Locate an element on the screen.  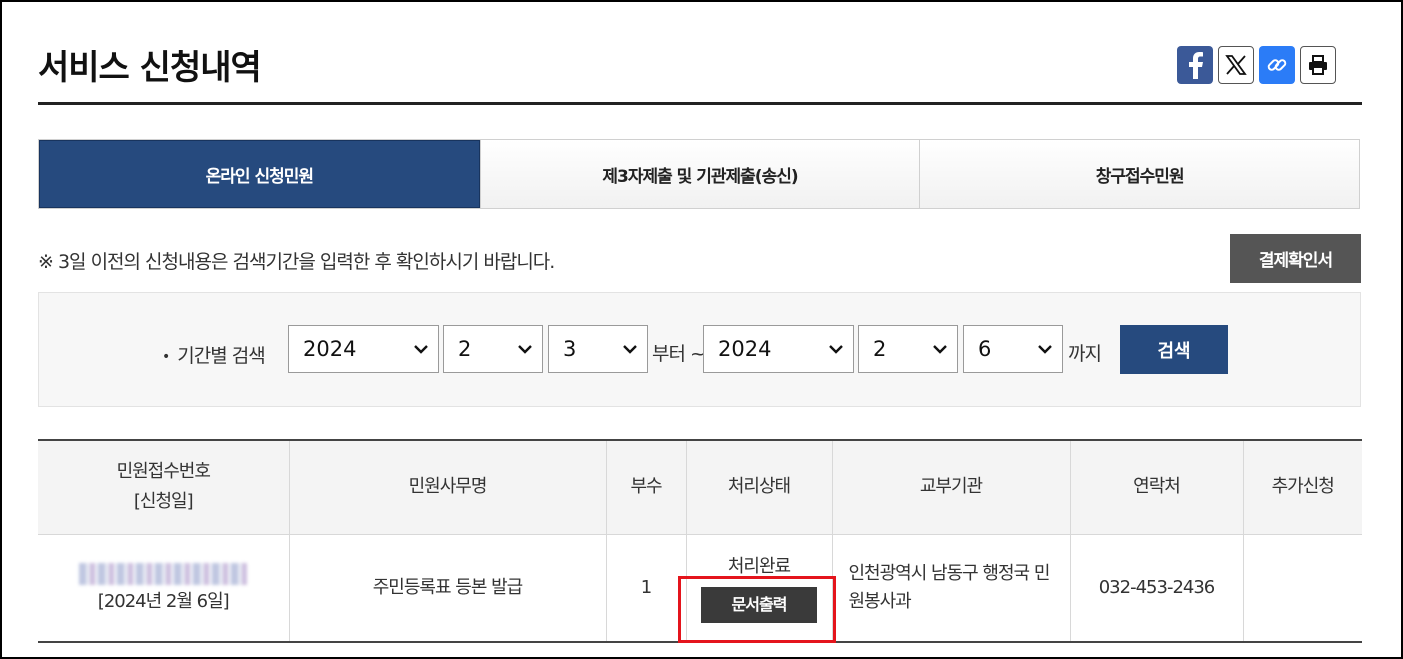
search-label: • 기간별 검색 is located at coordinates (214, 354).